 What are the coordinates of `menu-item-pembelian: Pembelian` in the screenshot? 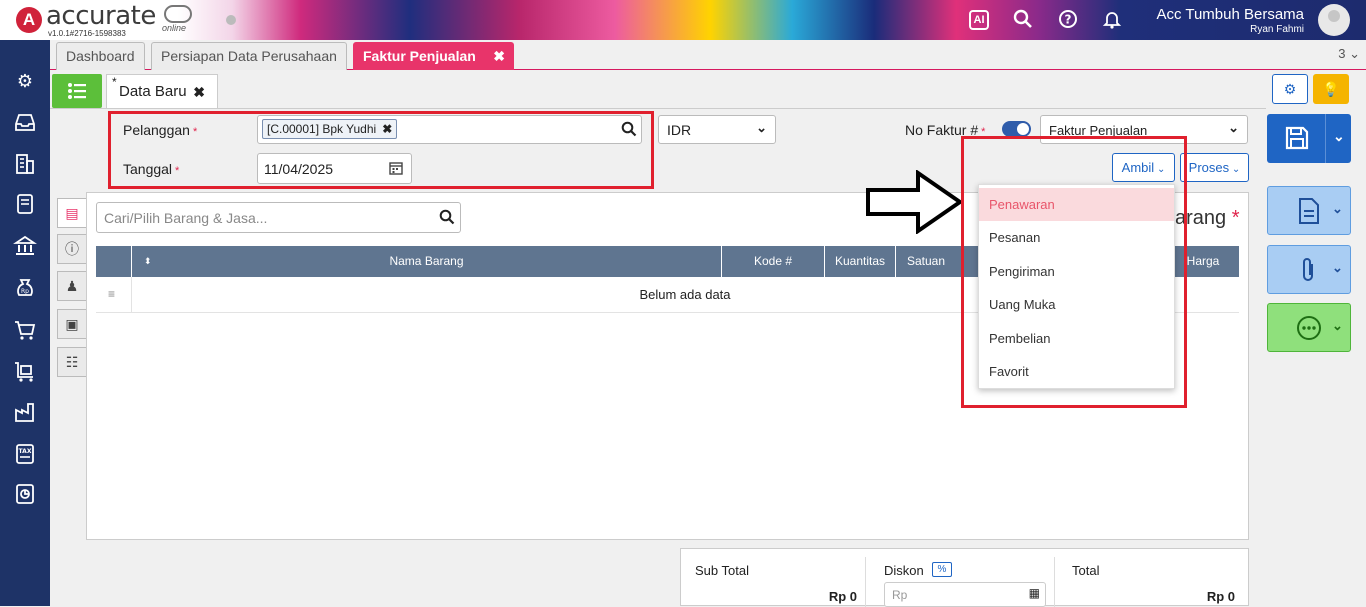 It's located at (1076, 338).